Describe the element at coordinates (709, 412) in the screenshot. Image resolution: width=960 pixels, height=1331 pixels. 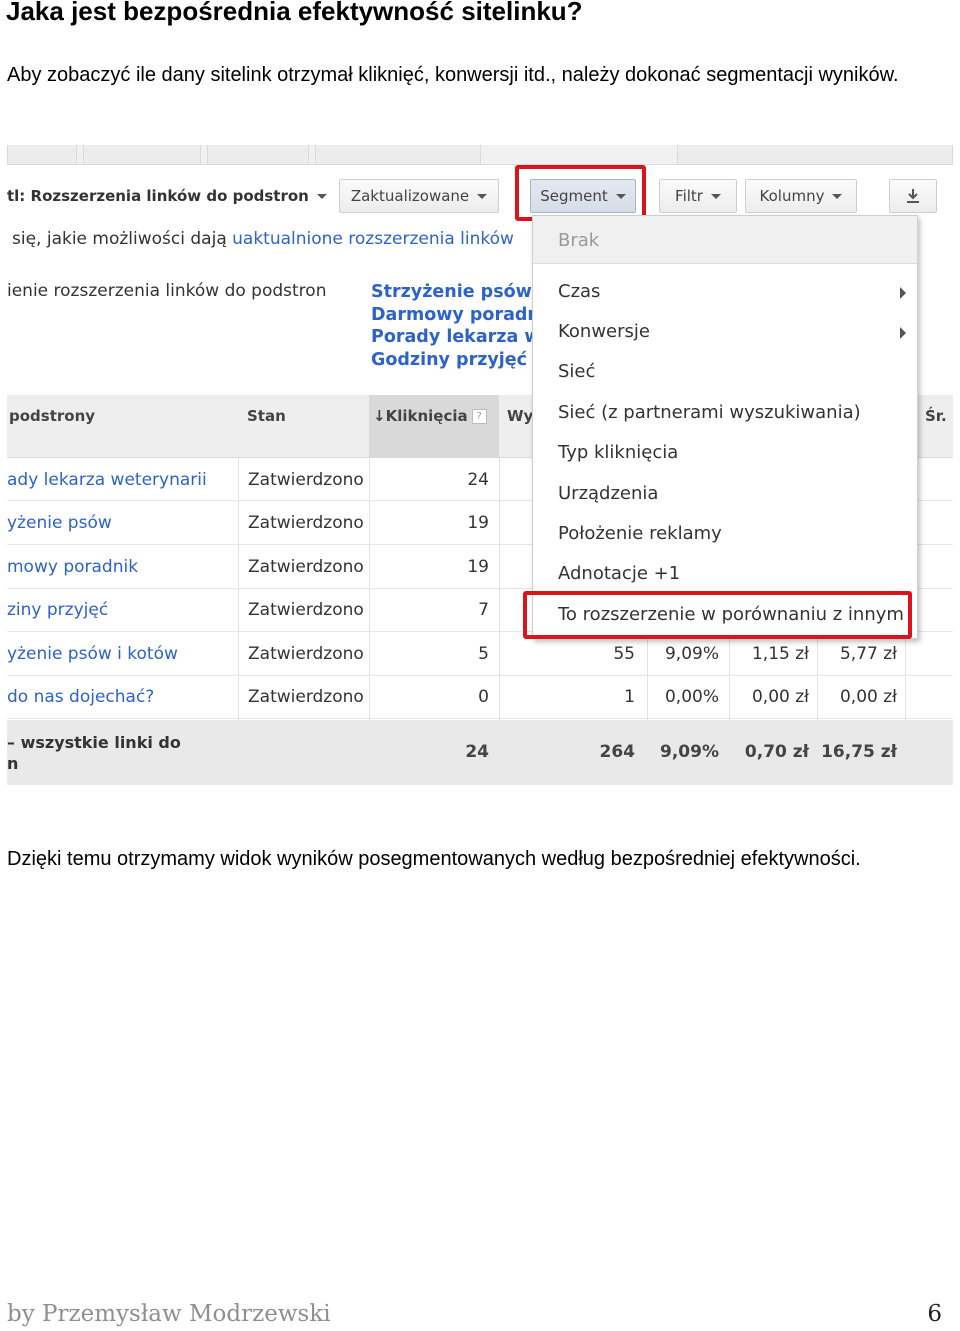
I see `segment-option-siec-partnerzy: Sieć (z partnerami wyszukiwania)` at that location.